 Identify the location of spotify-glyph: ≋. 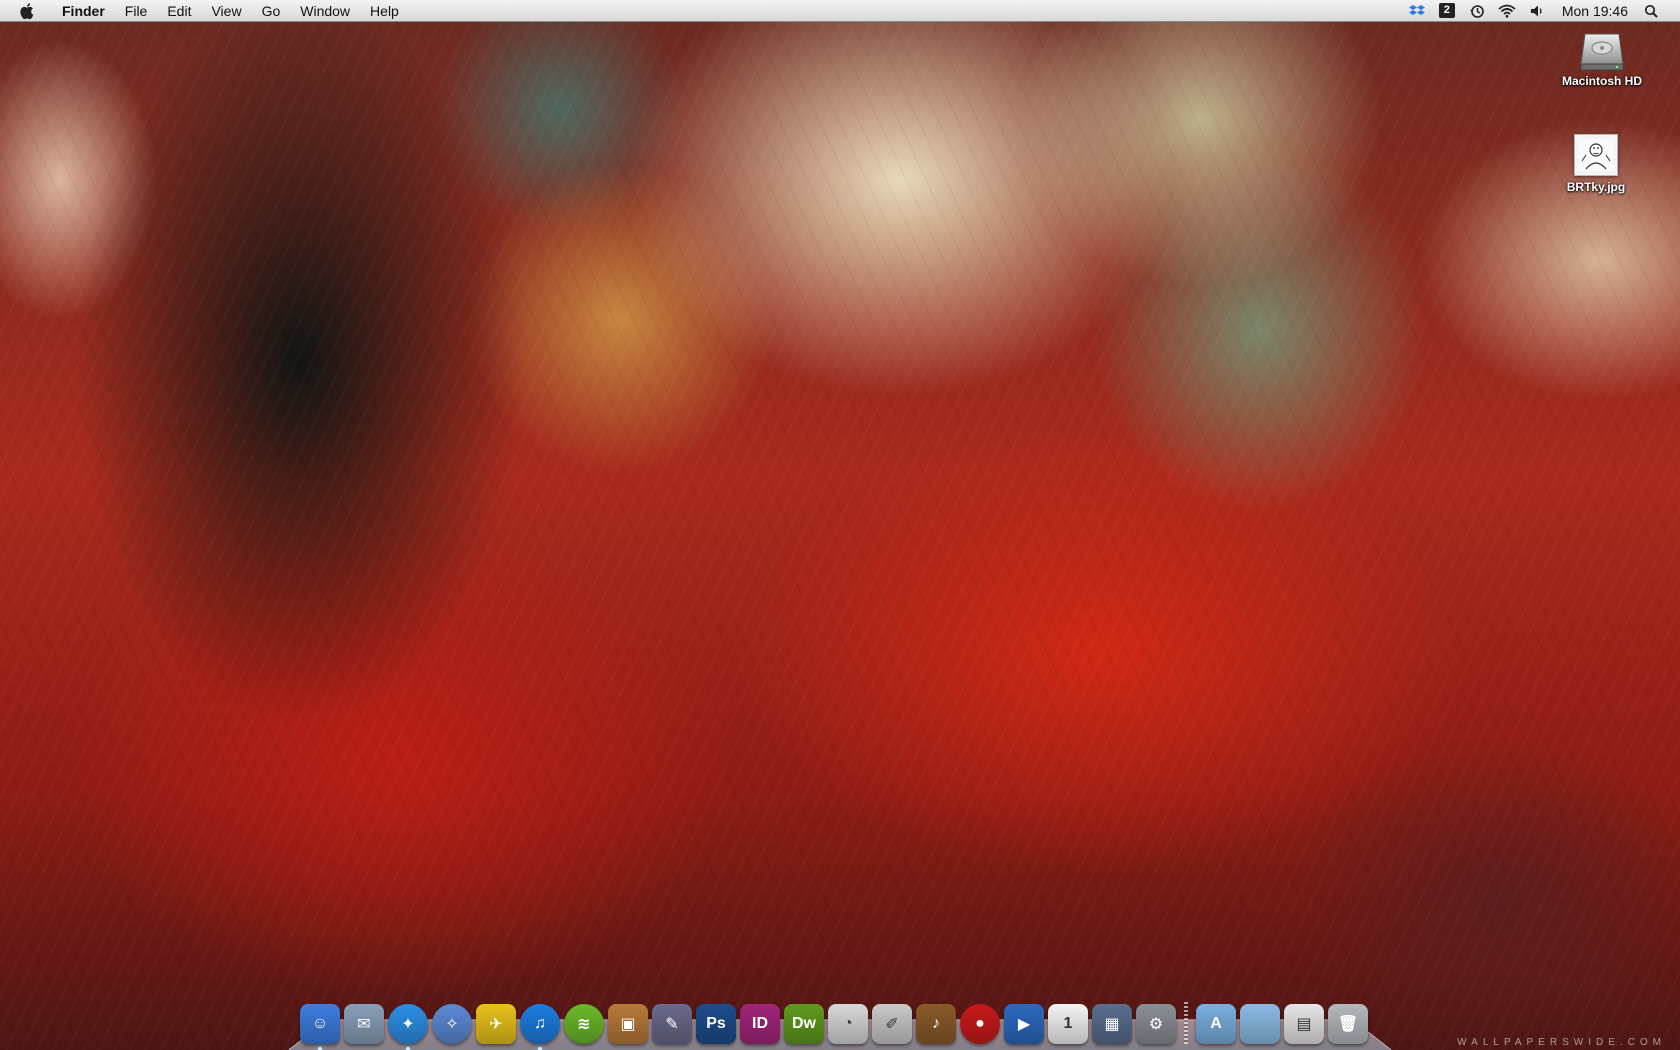
(584, 1024).